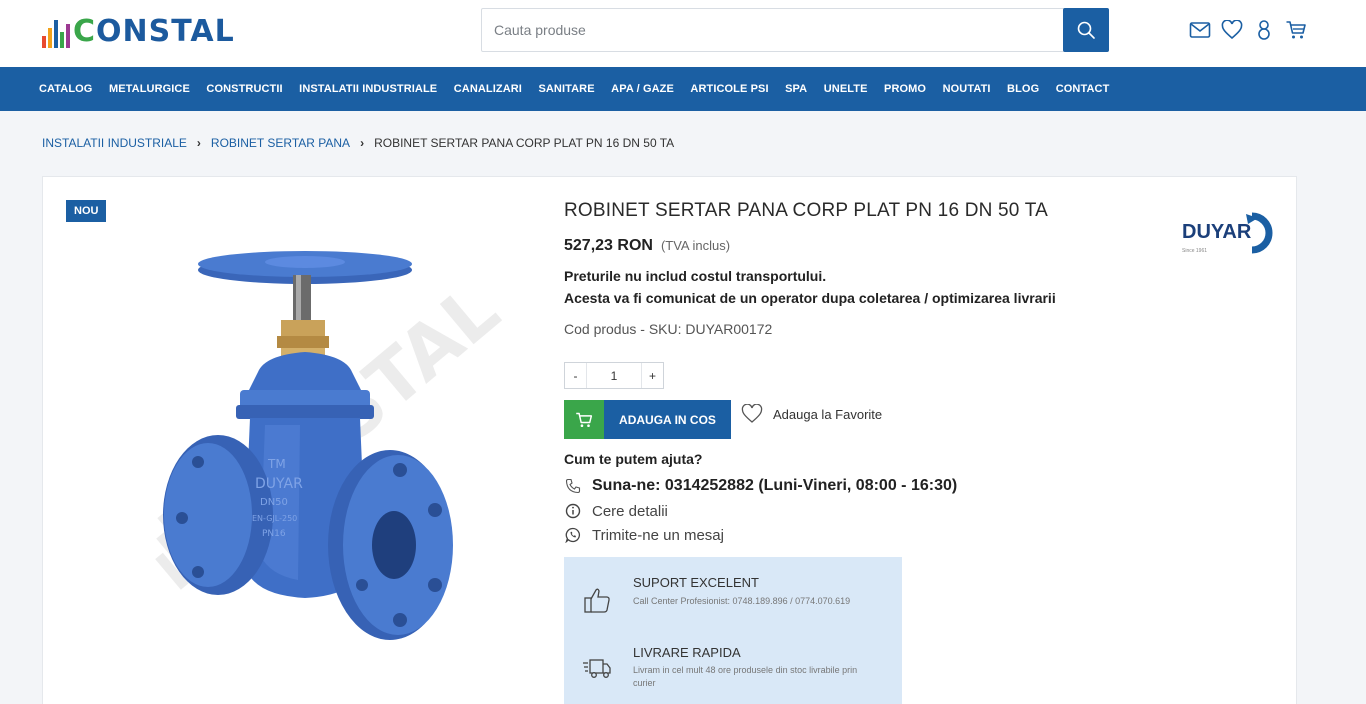  I want to click on quantity-stepper: - +, so click(614, 375).